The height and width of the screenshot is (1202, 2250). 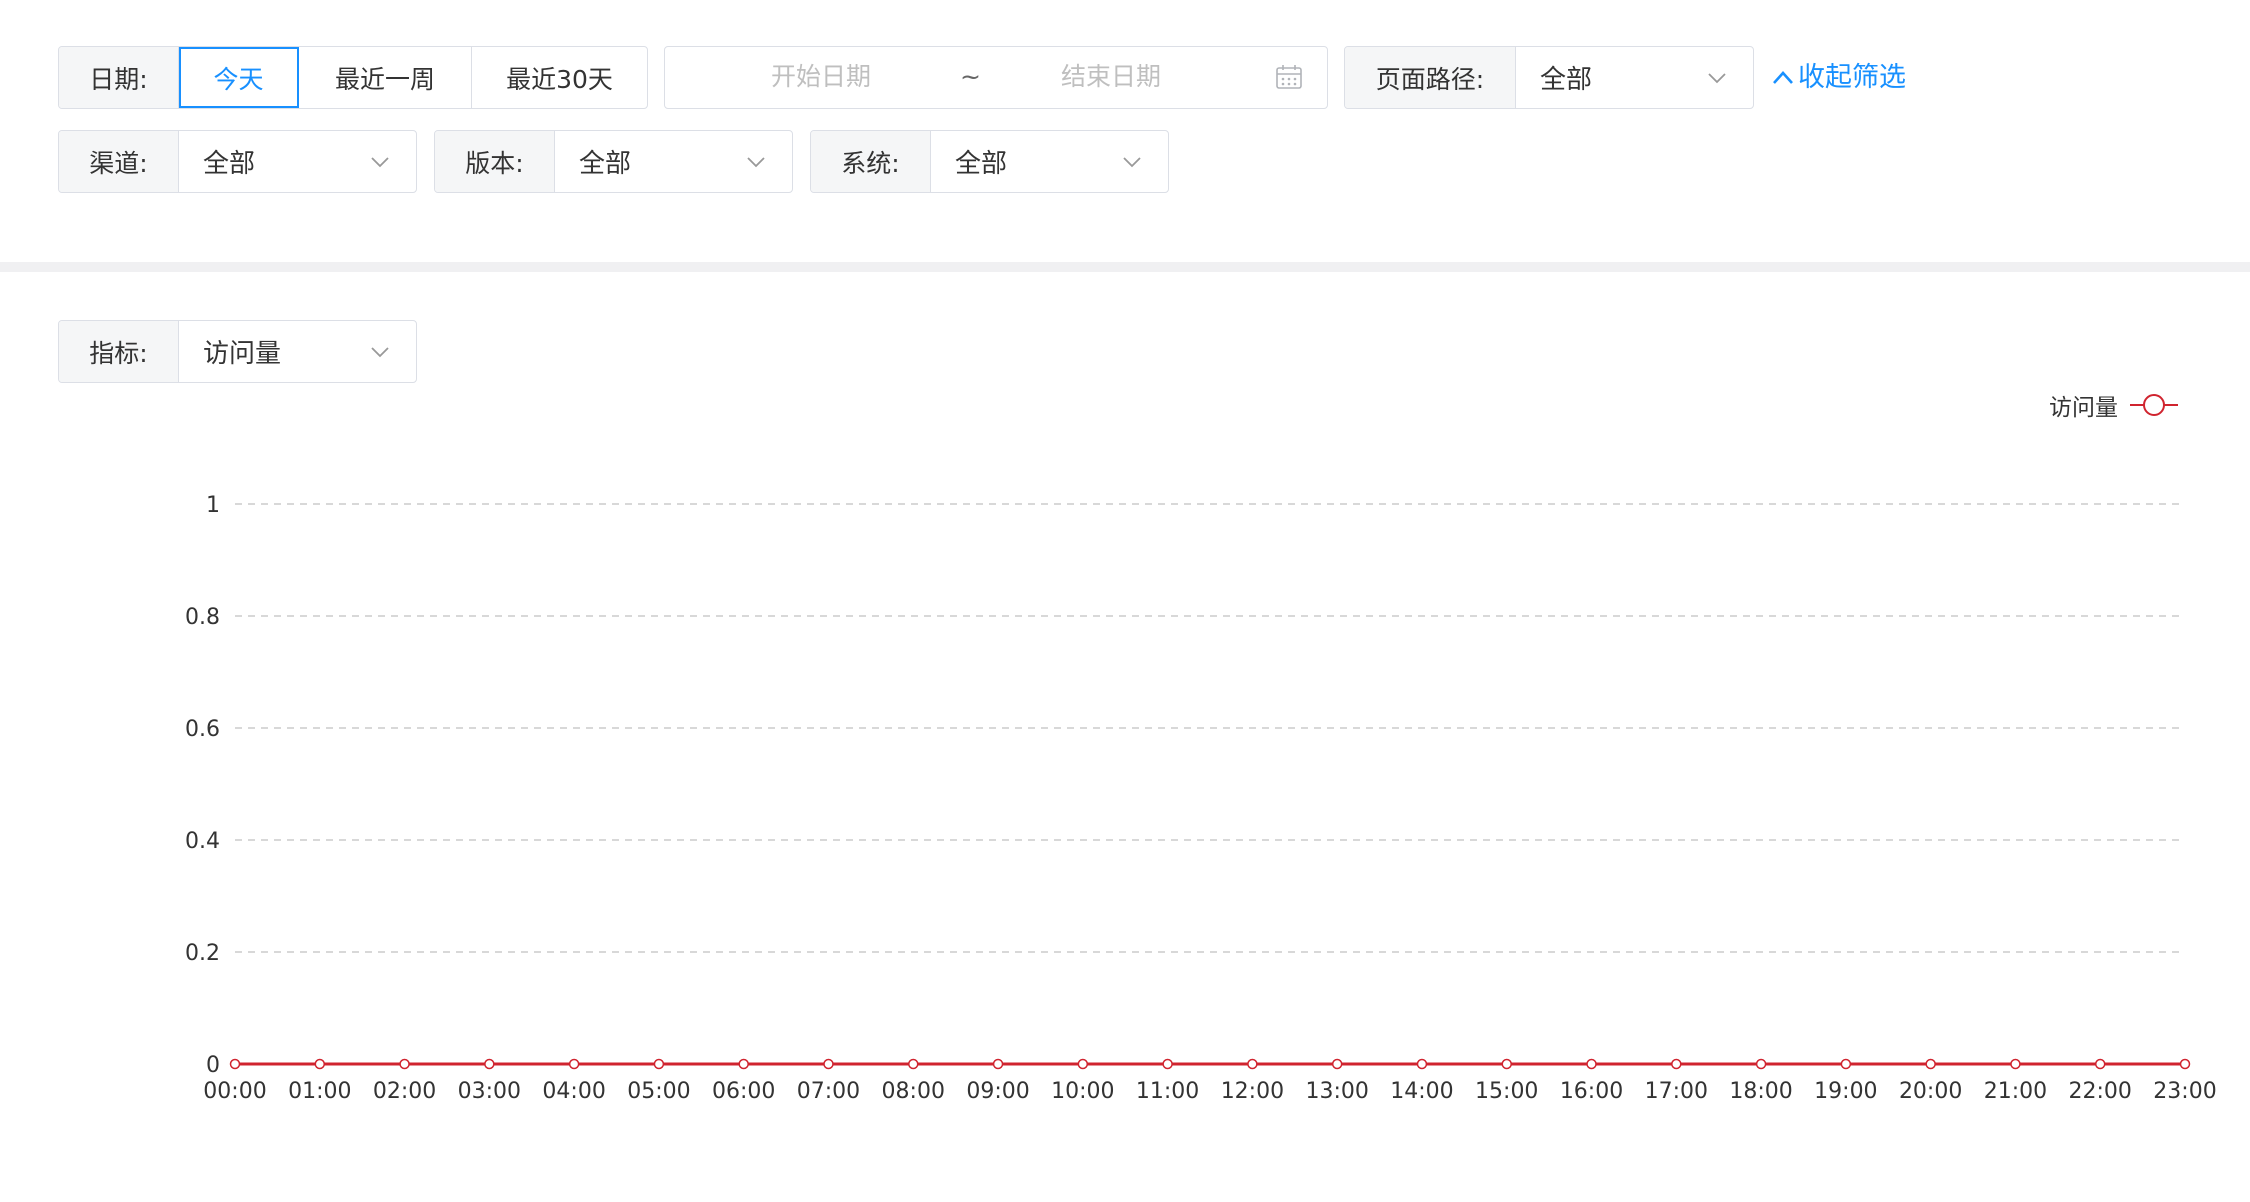 I want to click on date-range-picker: 开始日期 ~ 结束日期, so click(x=996, y=77).